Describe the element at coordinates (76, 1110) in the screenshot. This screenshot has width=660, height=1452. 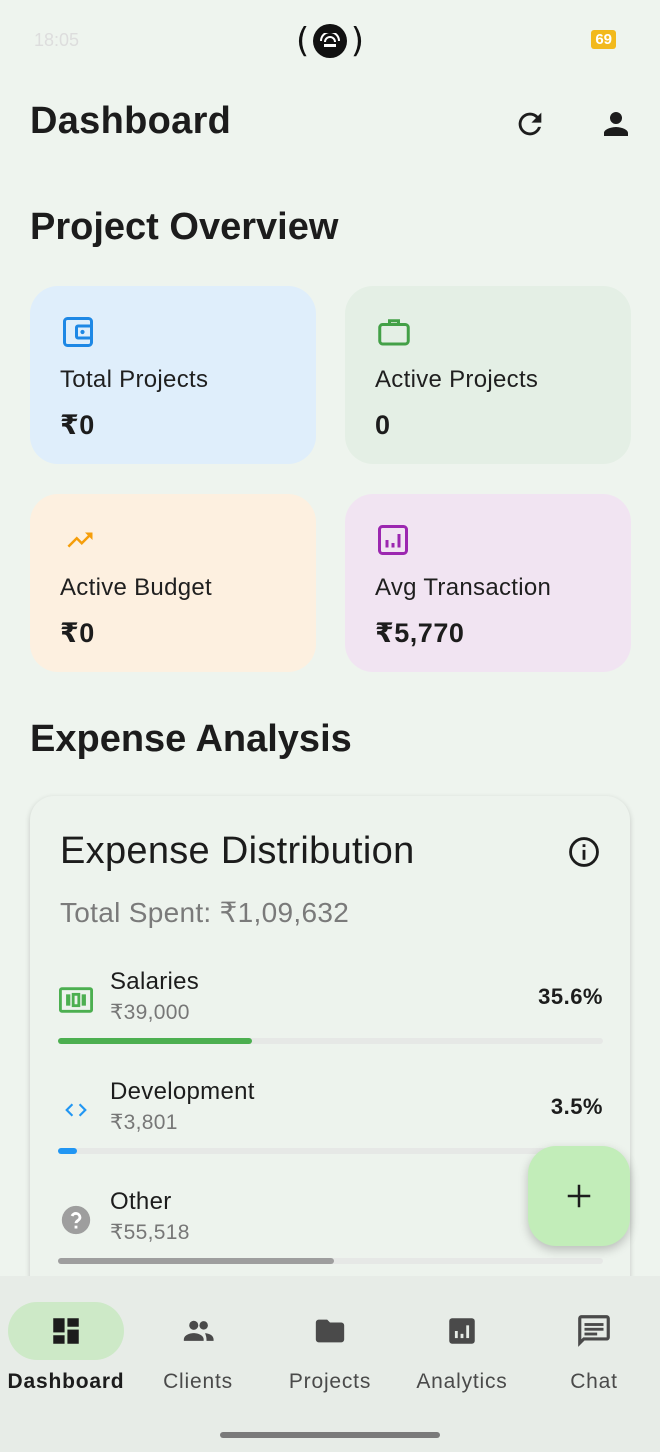
I see `code-icon` at that location.